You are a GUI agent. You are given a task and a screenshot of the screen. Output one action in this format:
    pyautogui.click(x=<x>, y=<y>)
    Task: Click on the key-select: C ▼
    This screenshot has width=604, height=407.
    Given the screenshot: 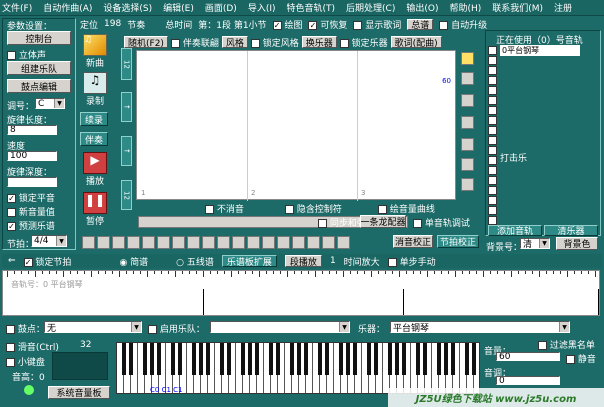 What is the action you would take?
    pyautogui.click(x=50, y=103)
    